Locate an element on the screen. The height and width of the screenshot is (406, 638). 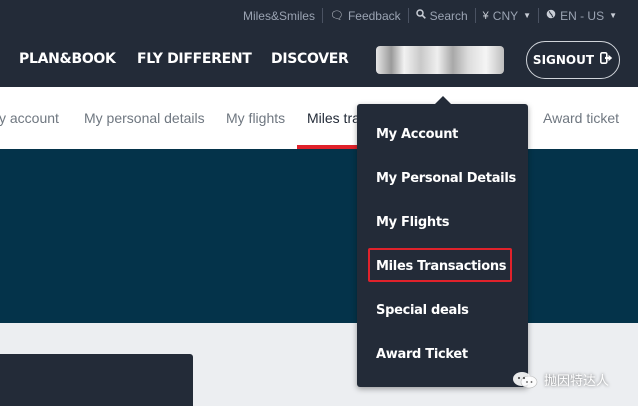
content-card is located at coordinates (96, 380).